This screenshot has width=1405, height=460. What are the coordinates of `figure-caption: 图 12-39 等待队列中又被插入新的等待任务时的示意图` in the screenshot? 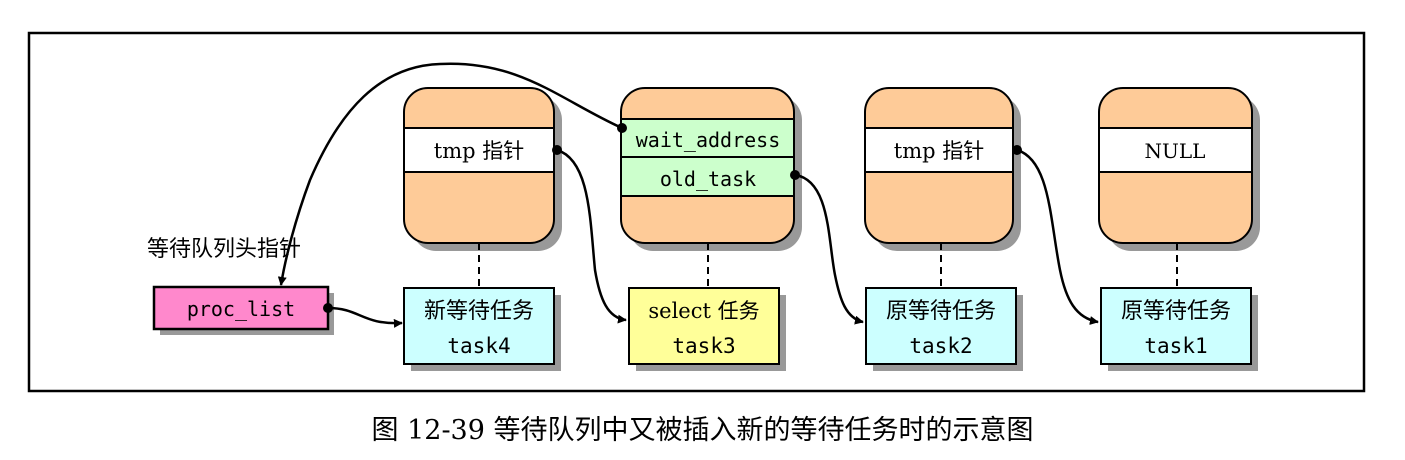 It's located at (702, 430).